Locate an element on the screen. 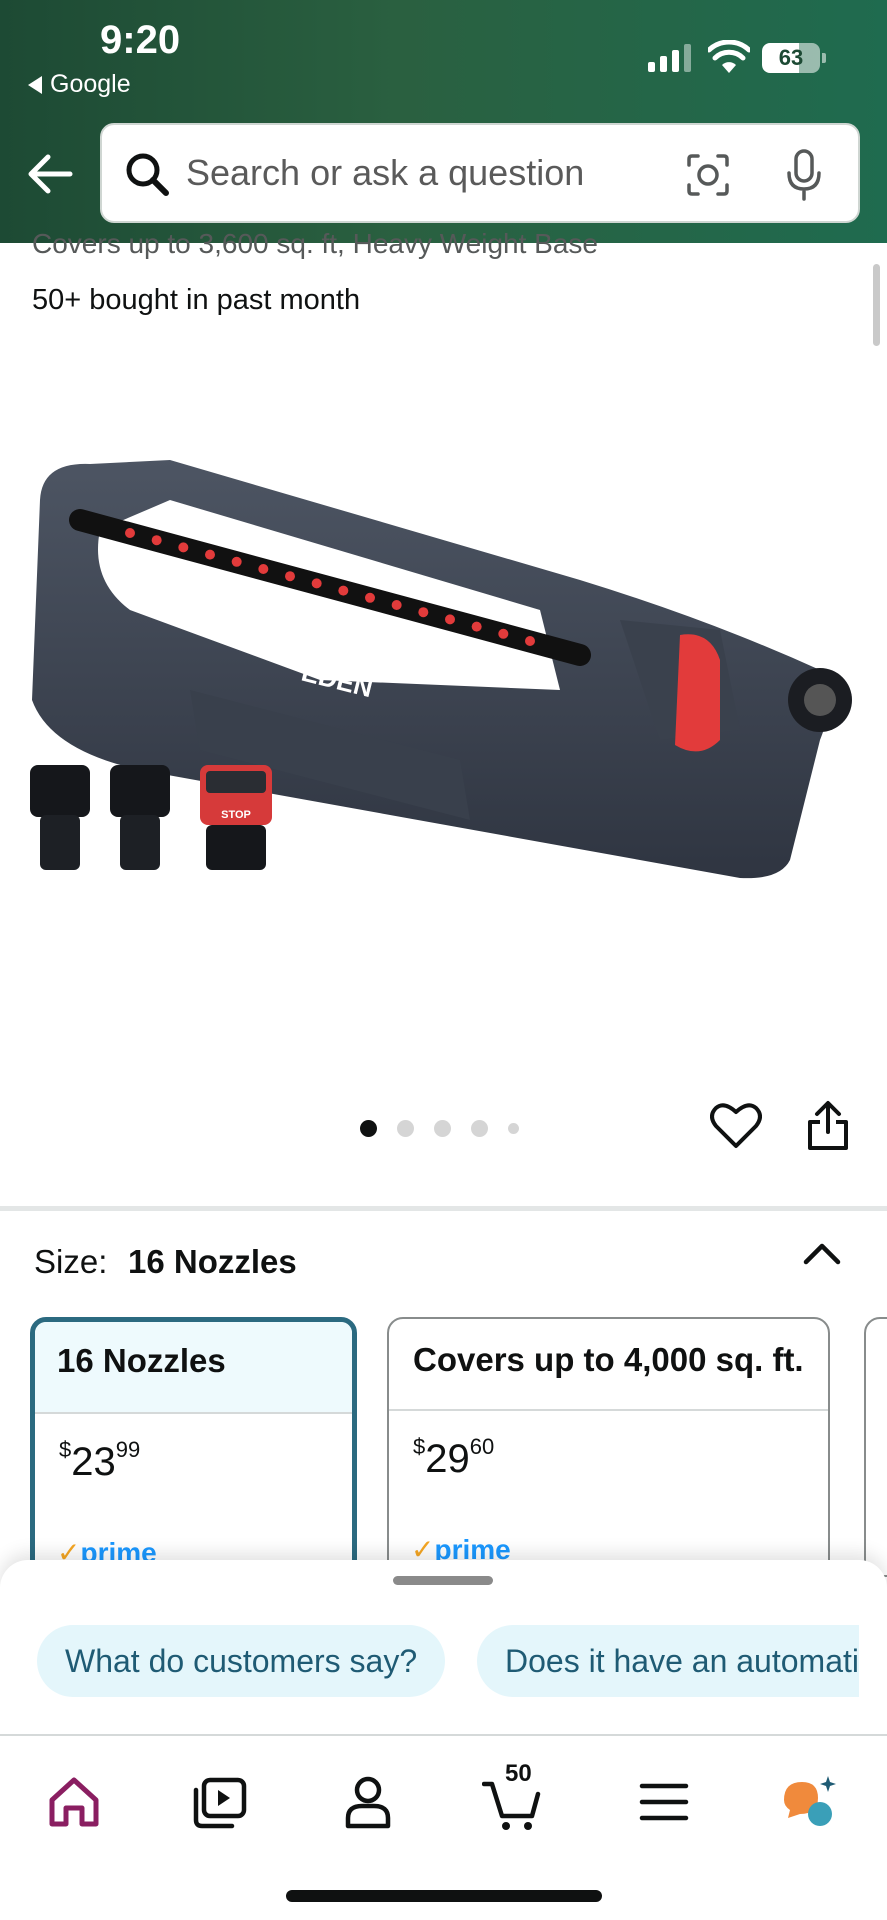 Image resolution: width=887 pixels, height=1920 pixels. search-icon is located at coordinates (147, 174).